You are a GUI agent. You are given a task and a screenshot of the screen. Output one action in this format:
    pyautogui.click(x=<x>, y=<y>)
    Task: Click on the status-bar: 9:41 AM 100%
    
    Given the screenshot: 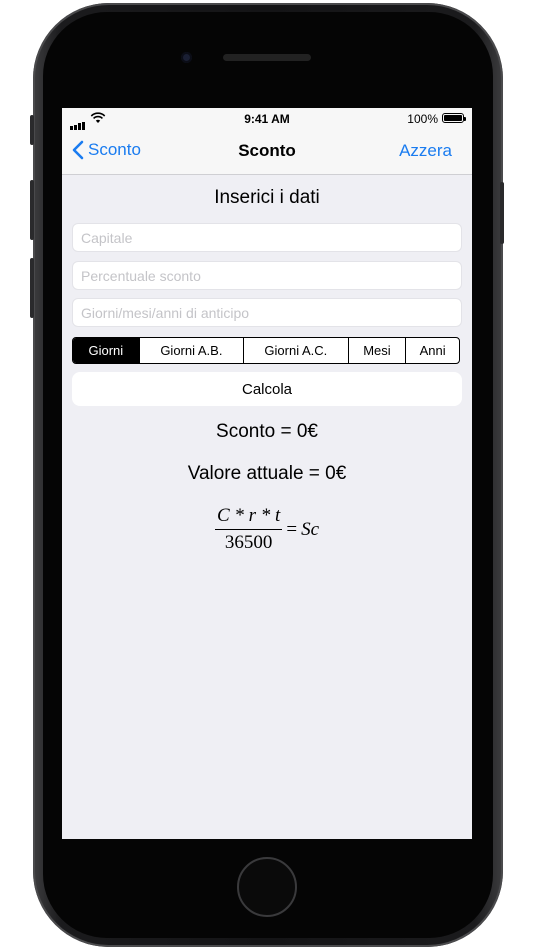 What is the action you would take?
    pyautogui.click(x=267, y=119)
    